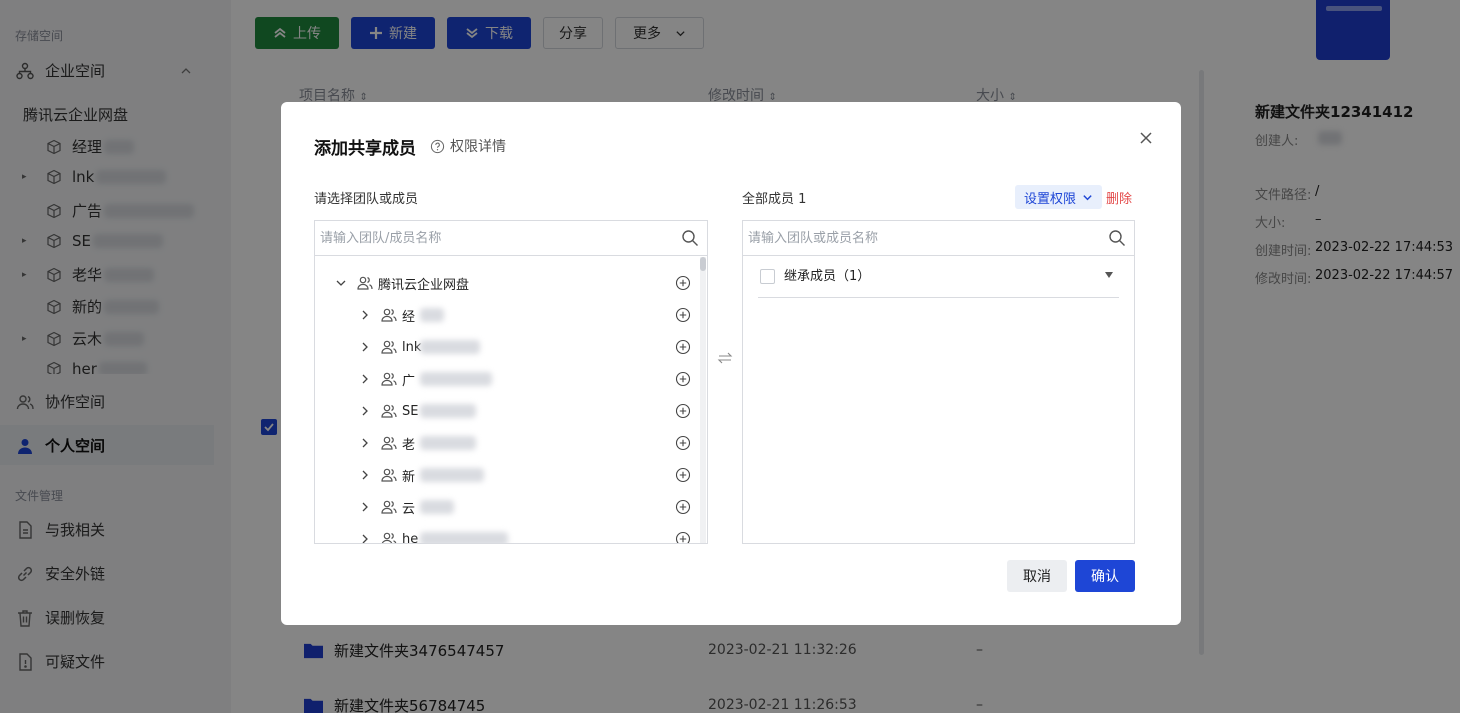  Describe the element at coordinates (478, 147) in the screenshot. I see `help-label: 权限详情` at that location.